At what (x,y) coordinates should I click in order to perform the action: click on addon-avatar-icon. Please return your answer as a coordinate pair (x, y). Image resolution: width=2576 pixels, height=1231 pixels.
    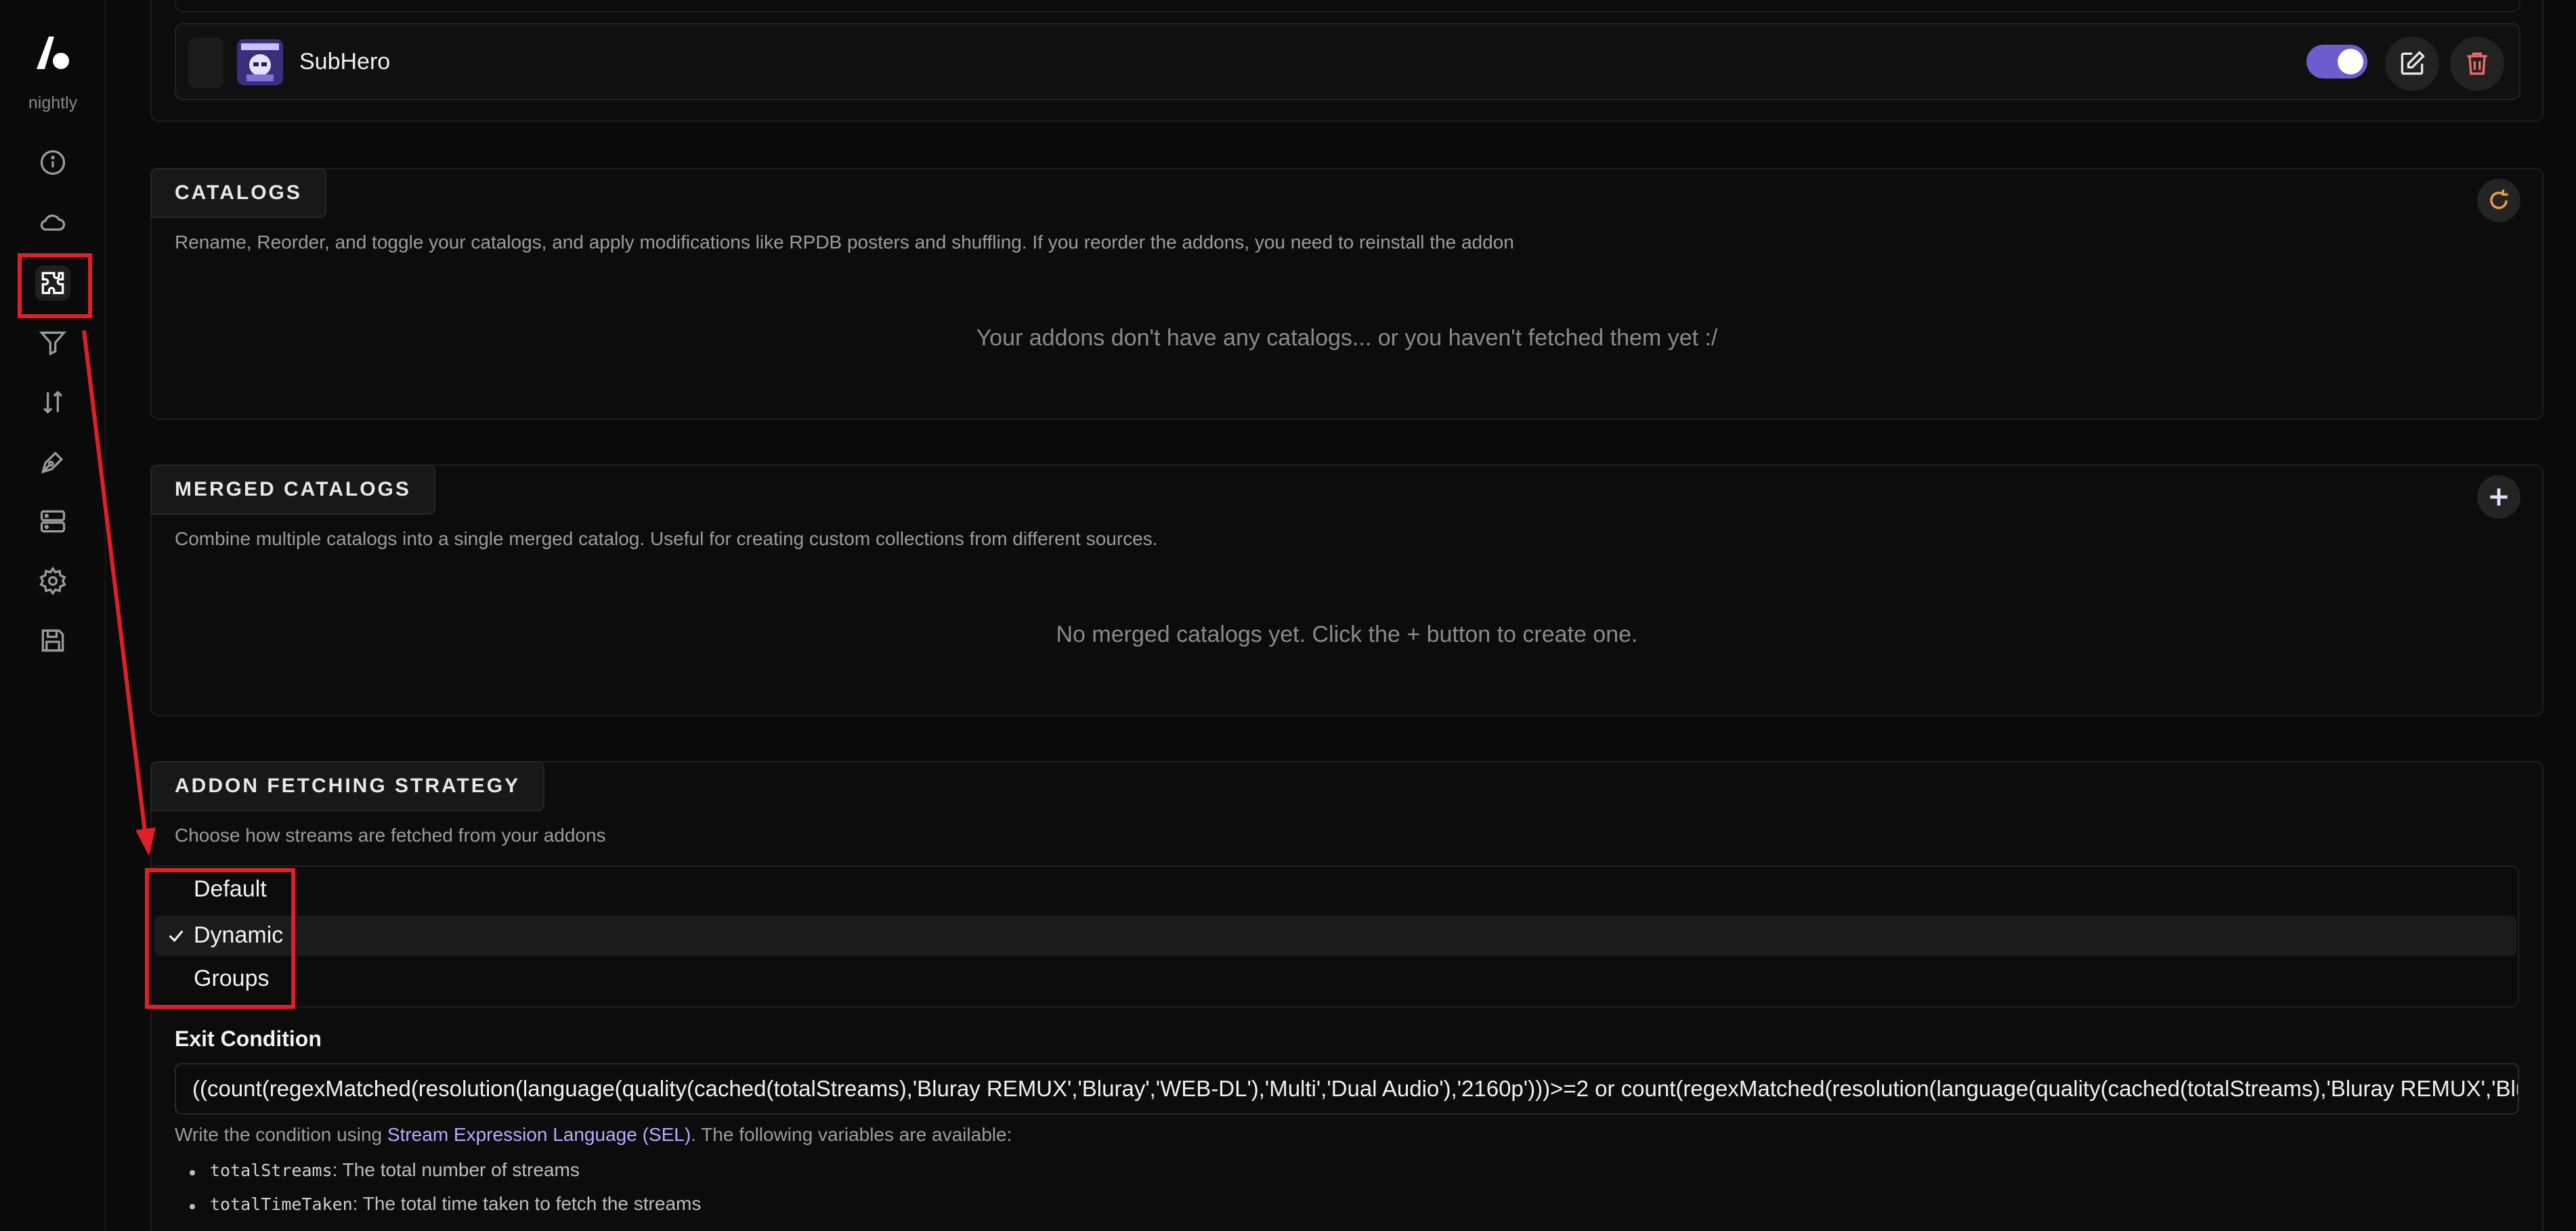
    Looking at the image, I should click on (260, 62).